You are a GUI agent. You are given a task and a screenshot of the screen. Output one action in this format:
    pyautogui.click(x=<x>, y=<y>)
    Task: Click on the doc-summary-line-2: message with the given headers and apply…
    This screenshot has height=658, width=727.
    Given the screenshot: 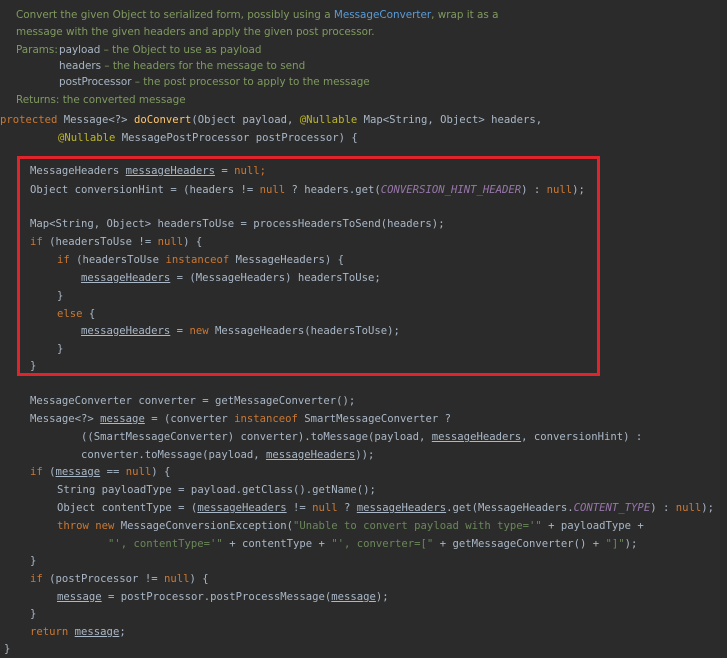 What is the action you would take?
    pyautogui.click(x=195, y=32)
    